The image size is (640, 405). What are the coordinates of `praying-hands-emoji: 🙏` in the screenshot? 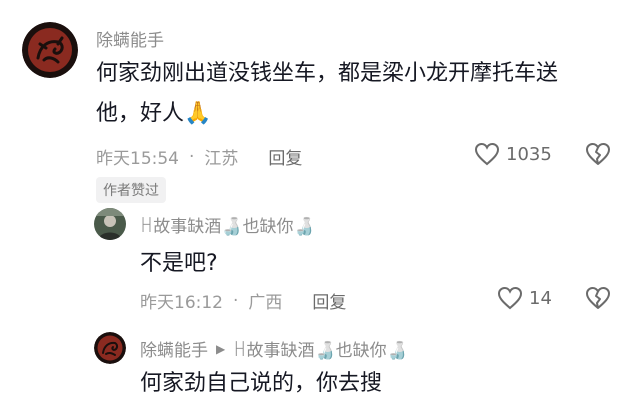 It's located at (198, 113).